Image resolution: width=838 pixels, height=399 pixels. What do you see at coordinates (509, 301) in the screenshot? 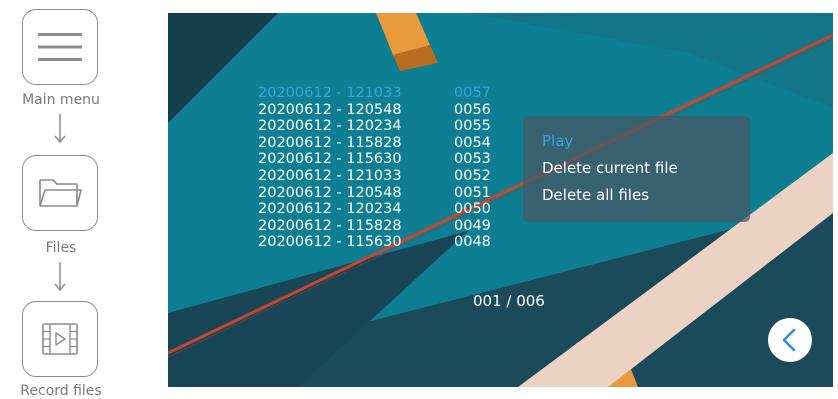
I see `page-indicator: 001 / 006` at bounding box center [509, 301].